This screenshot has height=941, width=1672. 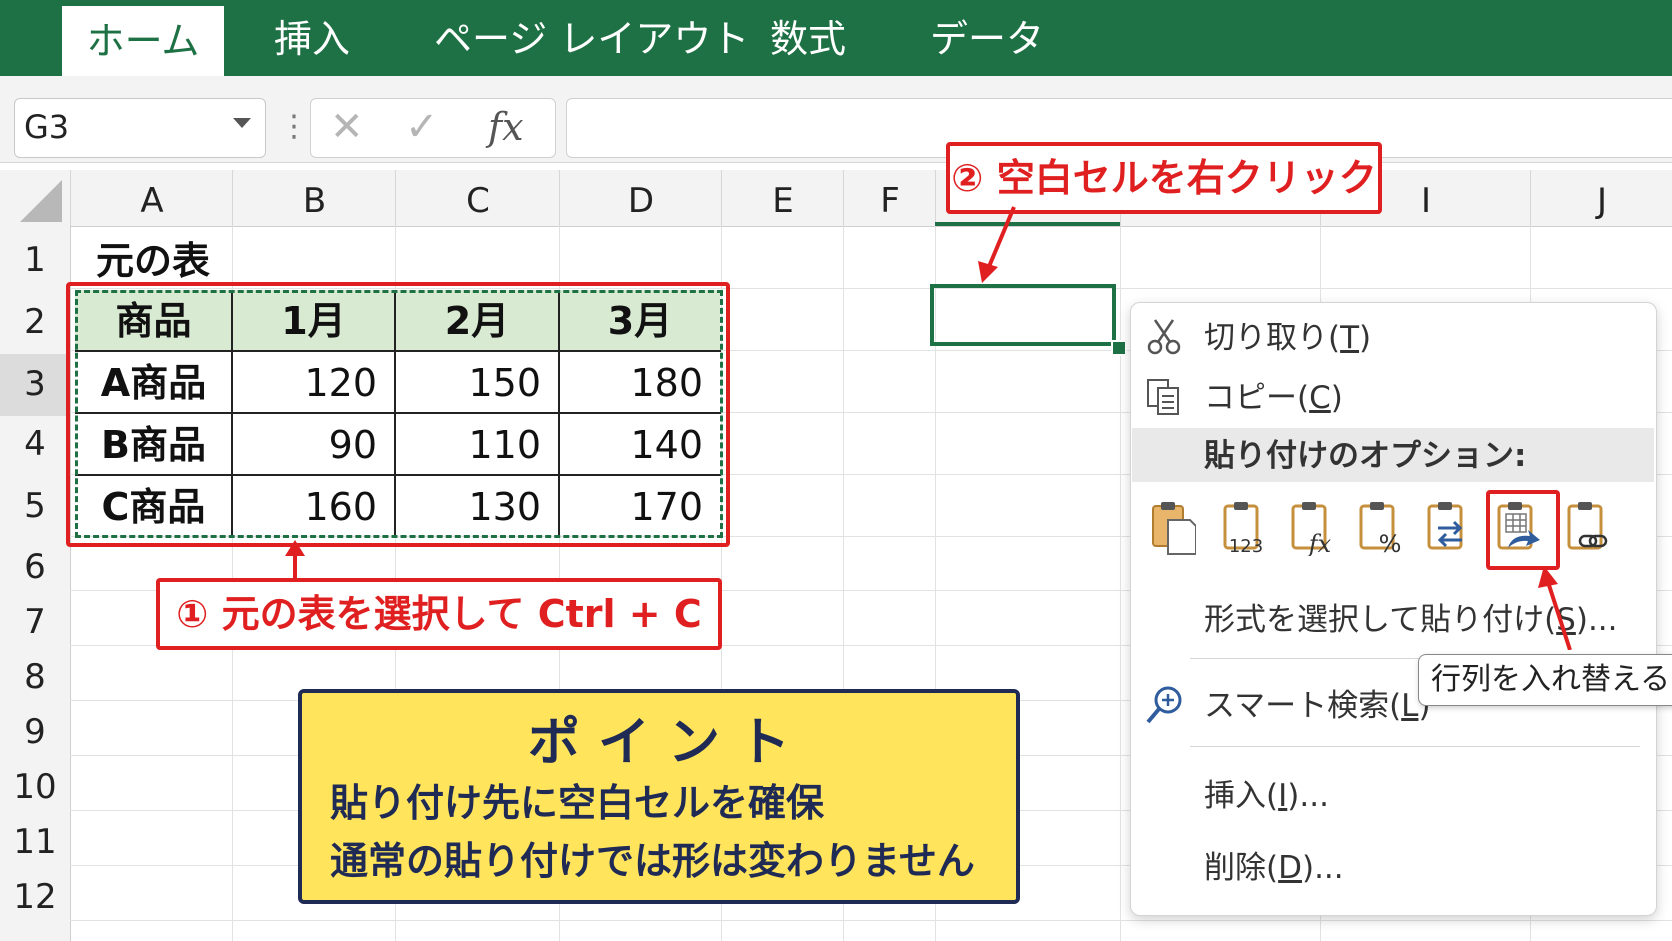 I want to click on arrow-down-icon, so click(x=997, y=244).